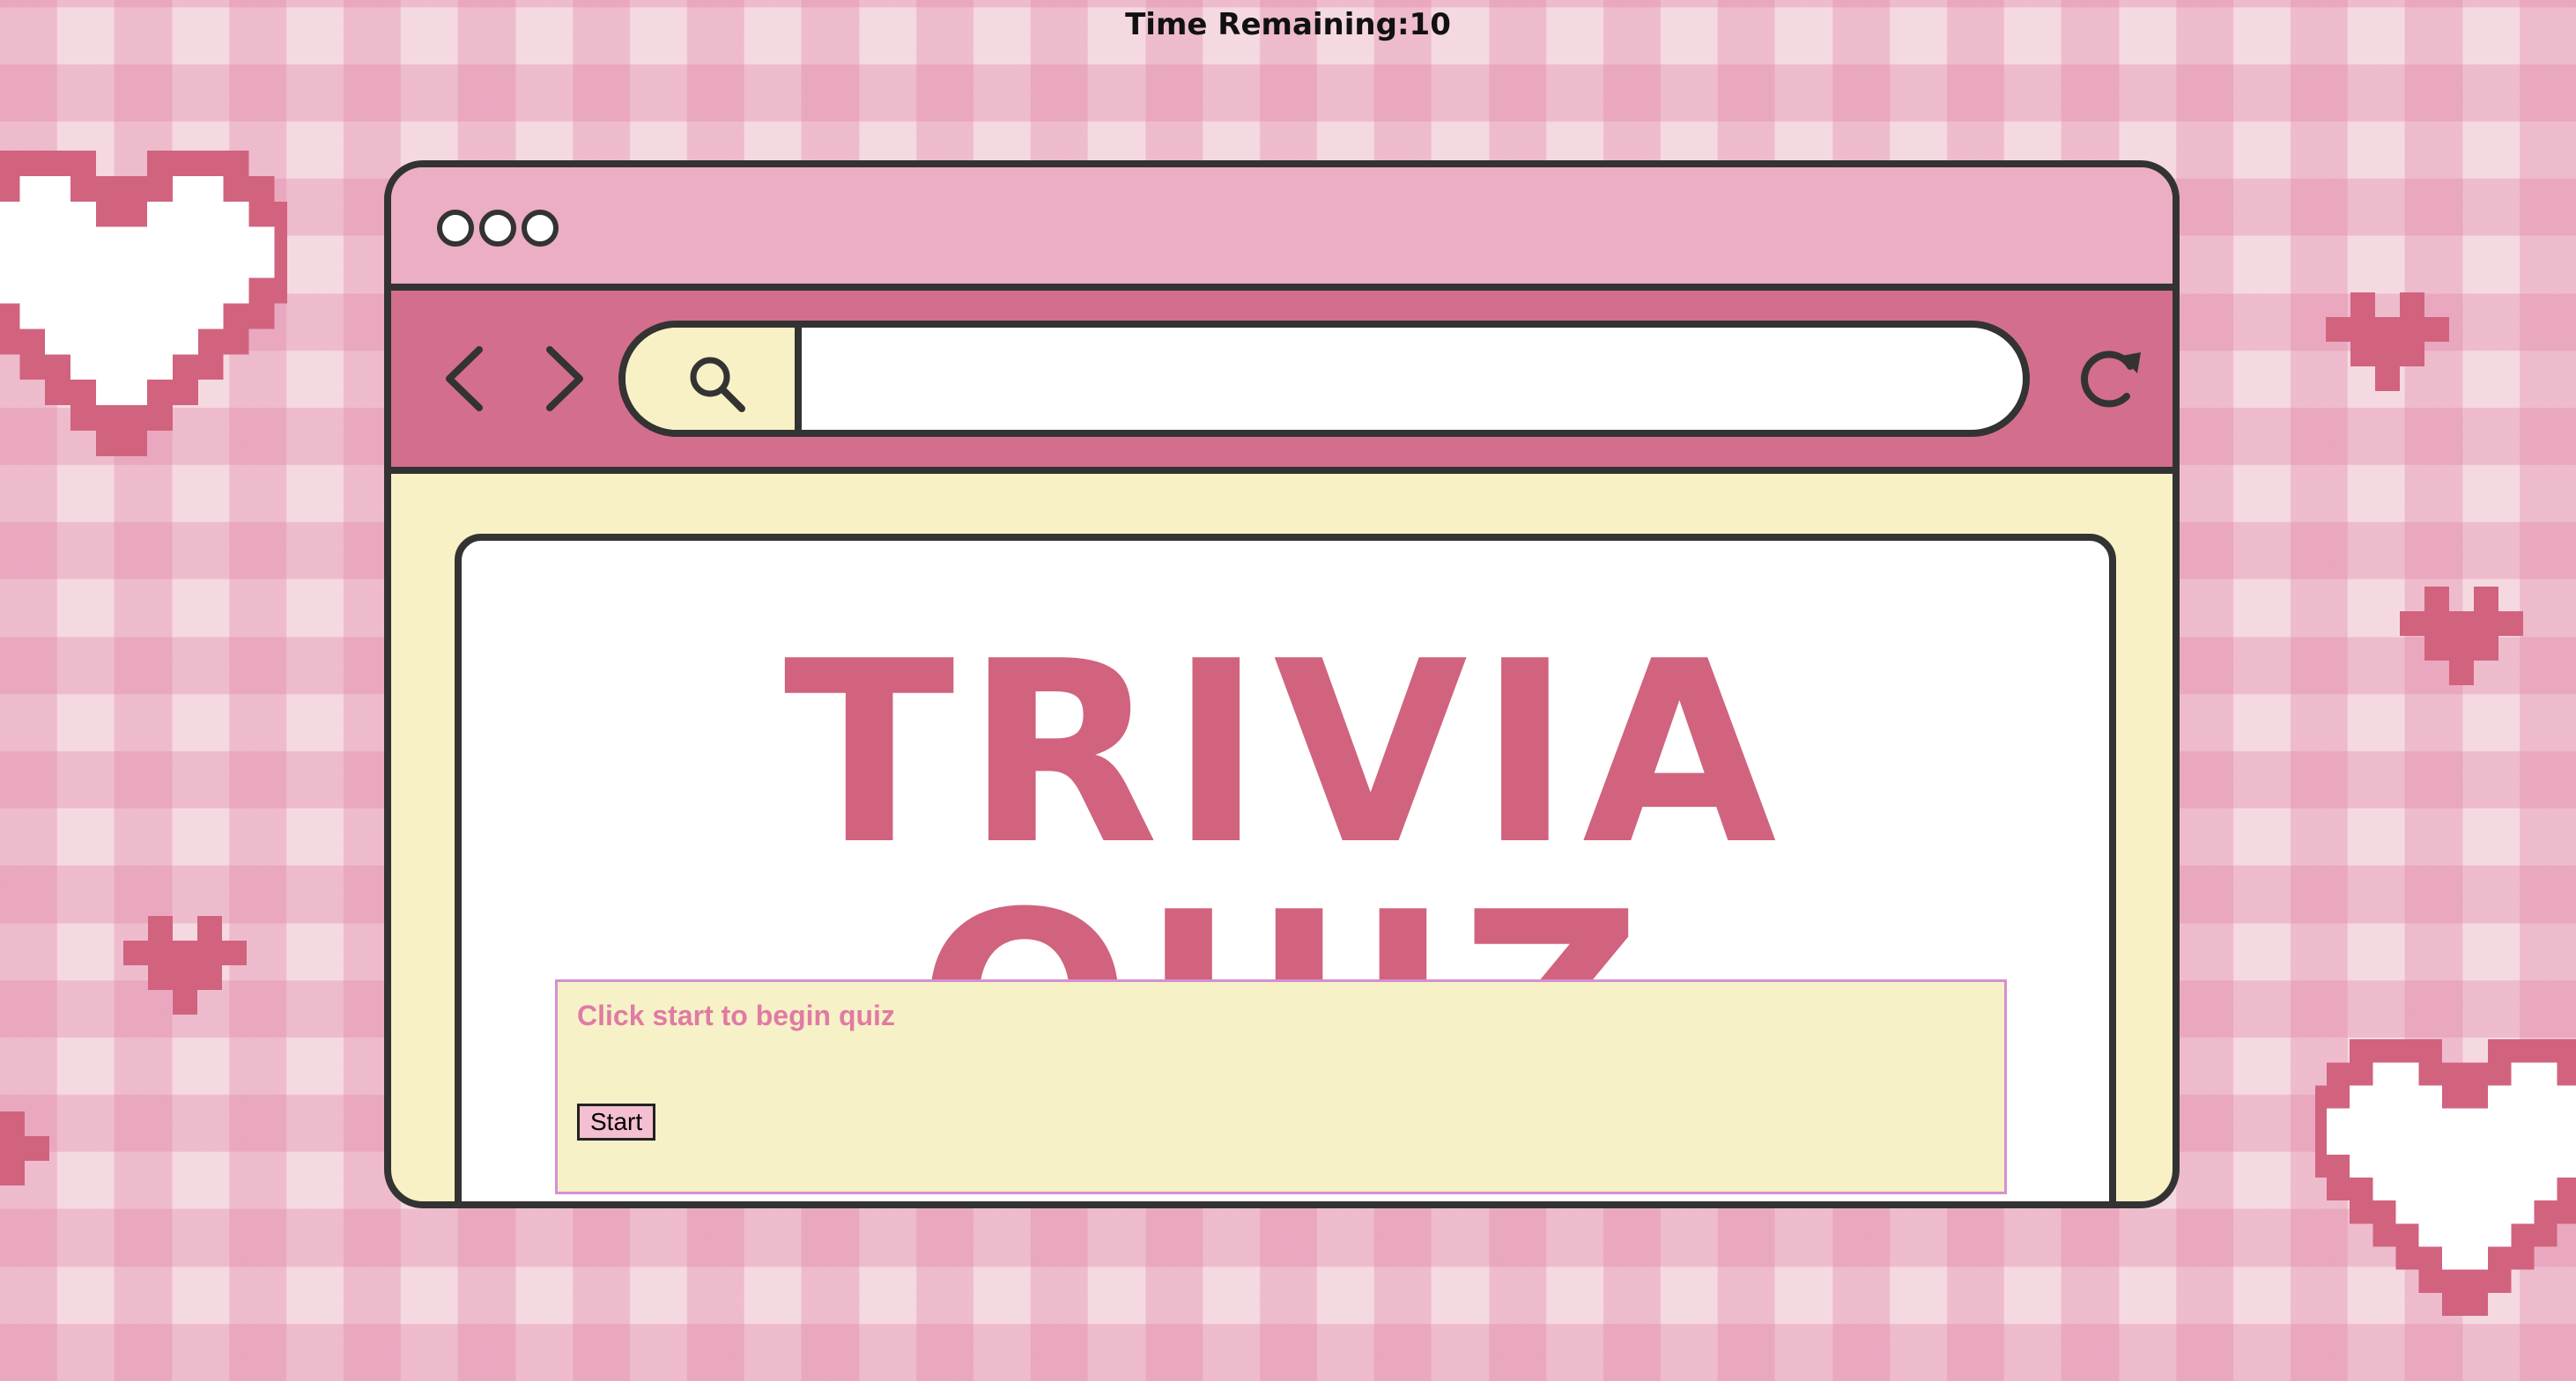 The image size is (2576, 1381). What do you see at coordinates (466, 378) in the screenshot?
I see `back-arrow-icon` at bounding box center [466, 378].